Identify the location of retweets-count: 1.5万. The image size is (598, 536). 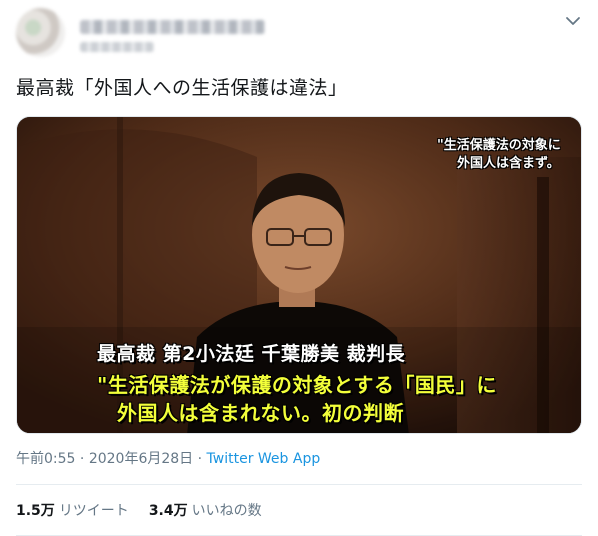
(35, 511).